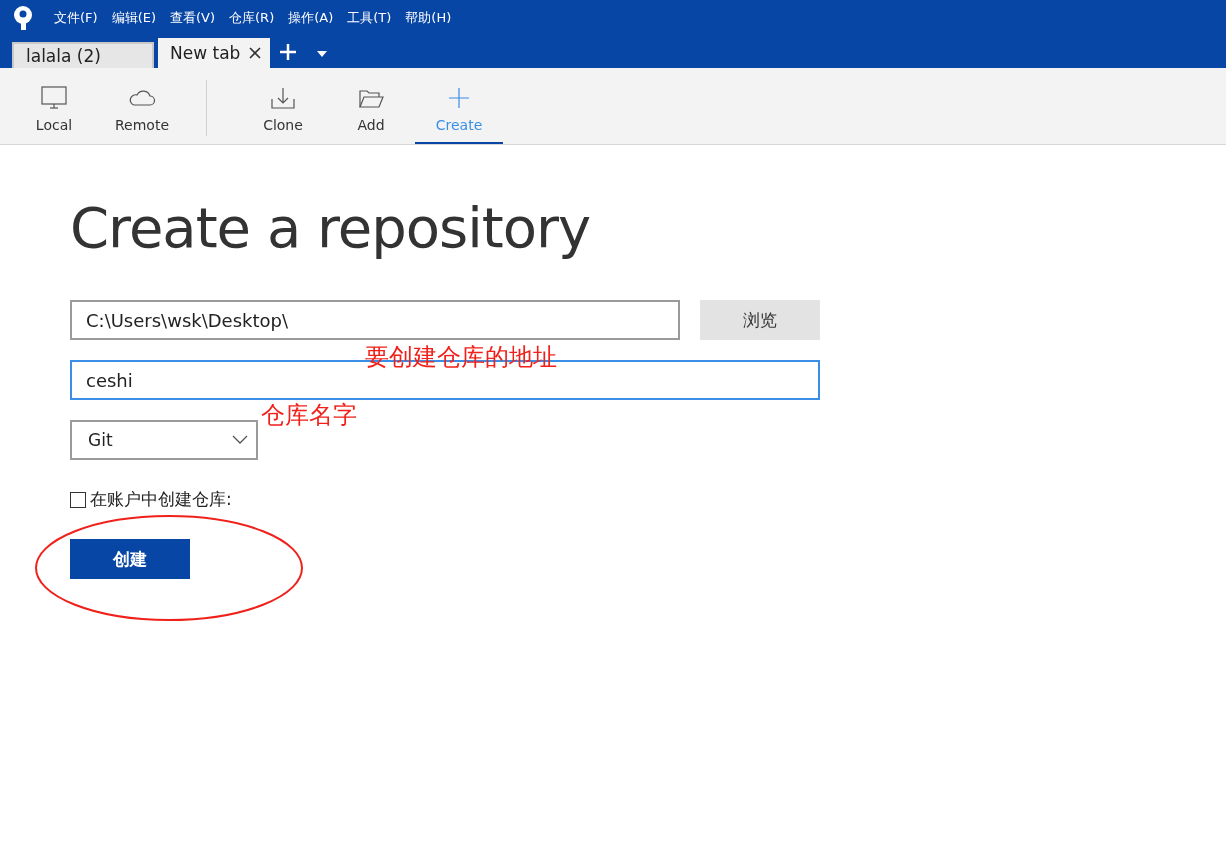 The image size is (1226, 856). What do you see at coordinates (130, 559) in the screenshot?
I see `create-button: 创建` at bounding box center [130, 559].